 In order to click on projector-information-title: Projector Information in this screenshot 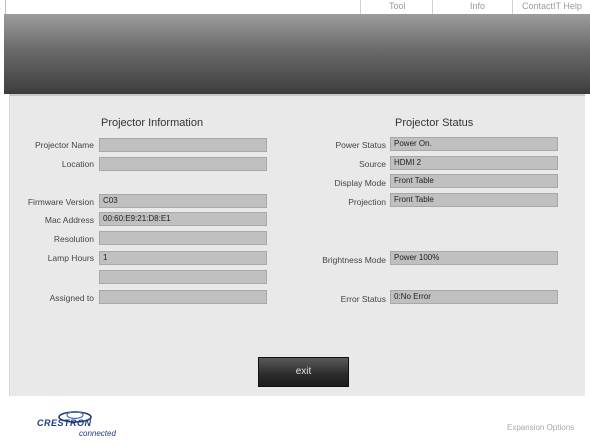, I will do `click(152, 123)`.